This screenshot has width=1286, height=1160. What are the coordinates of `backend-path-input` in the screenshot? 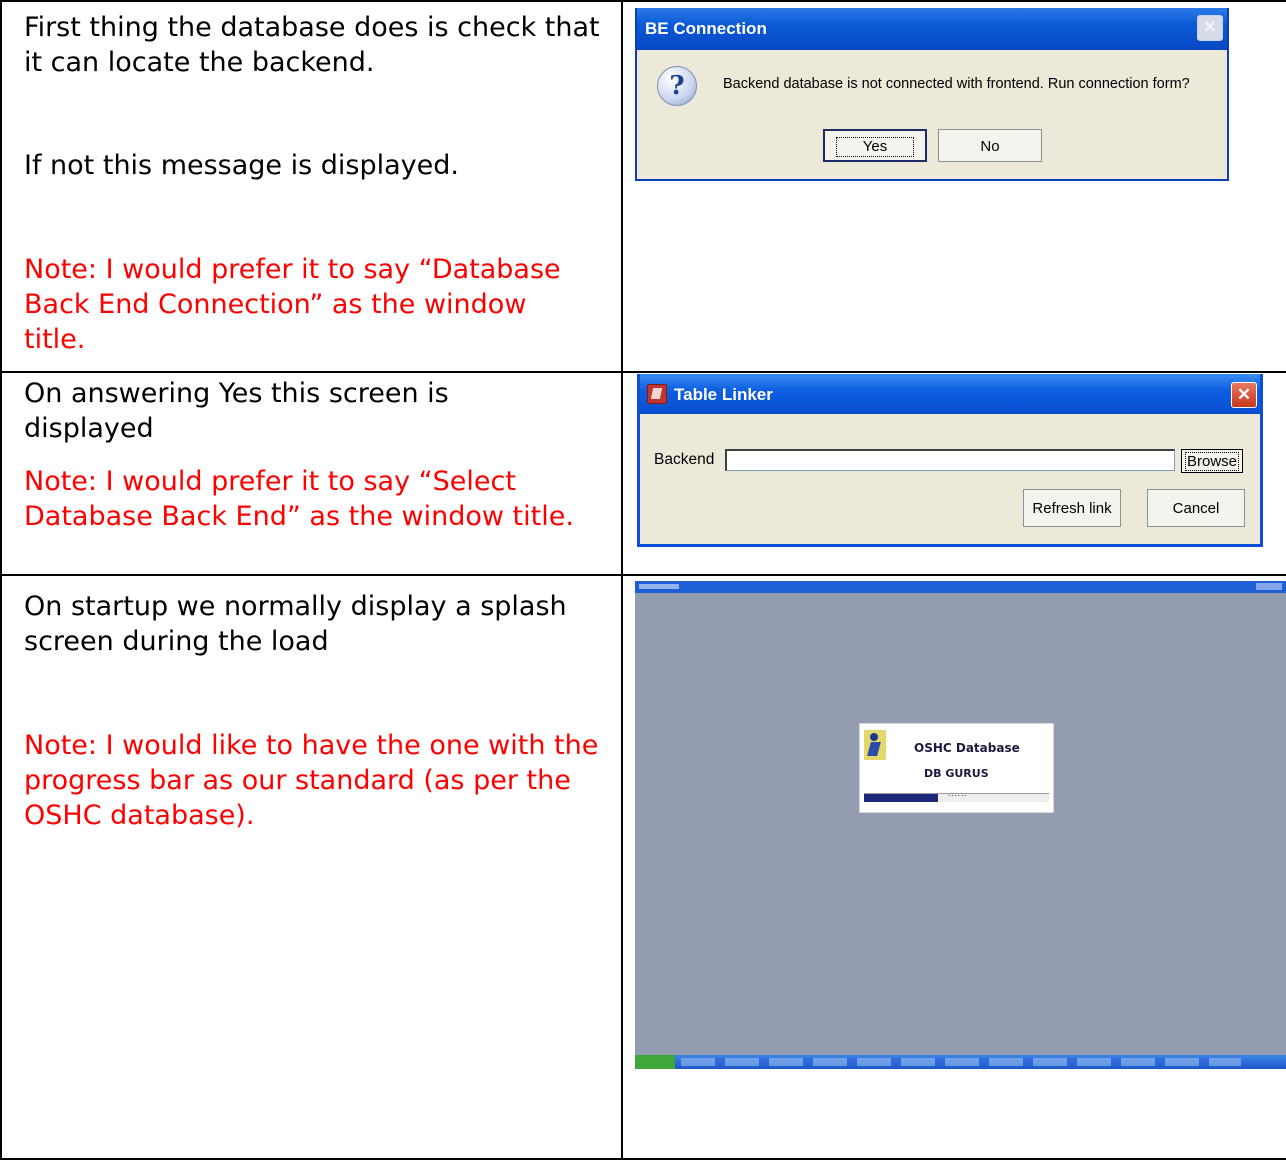 It's located at (950, 460).